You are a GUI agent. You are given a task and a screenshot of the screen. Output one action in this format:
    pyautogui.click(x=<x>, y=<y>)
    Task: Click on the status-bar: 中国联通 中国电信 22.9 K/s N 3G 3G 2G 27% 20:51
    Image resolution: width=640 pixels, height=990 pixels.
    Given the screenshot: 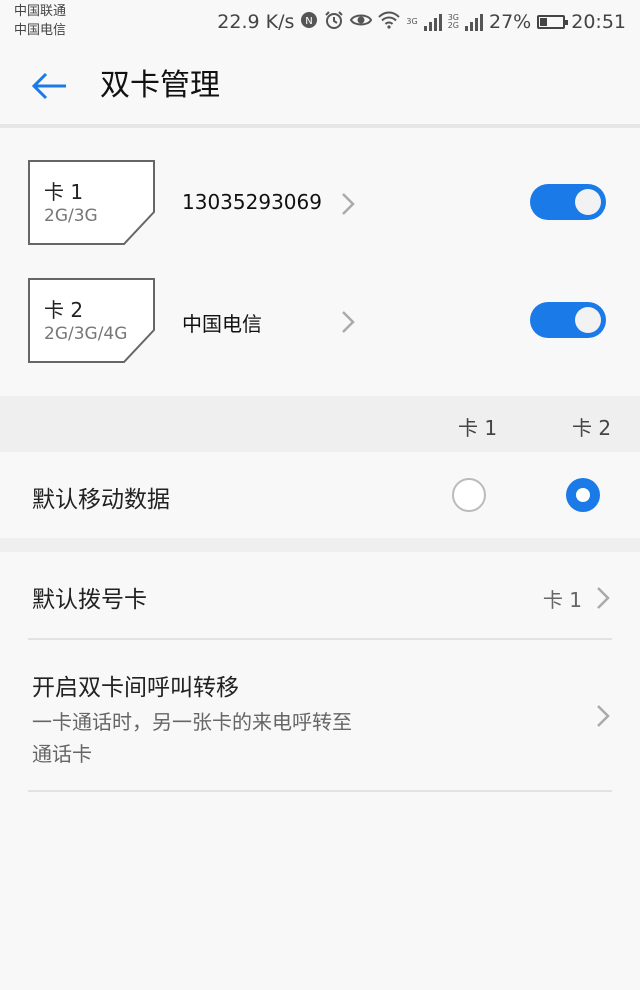 What is the action you would take?
    pyautogui.click(x=320, y=22)
    